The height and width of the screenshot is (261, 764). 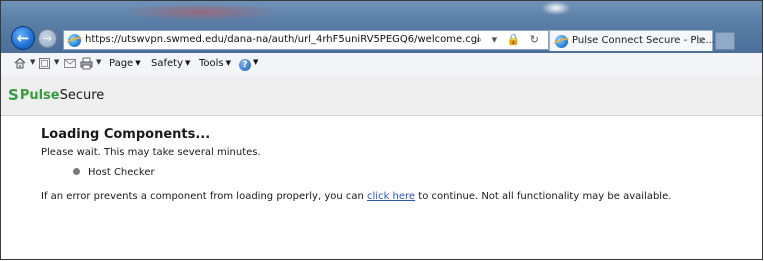 I want to click on new-tab-button, so click(x=725, y=41).